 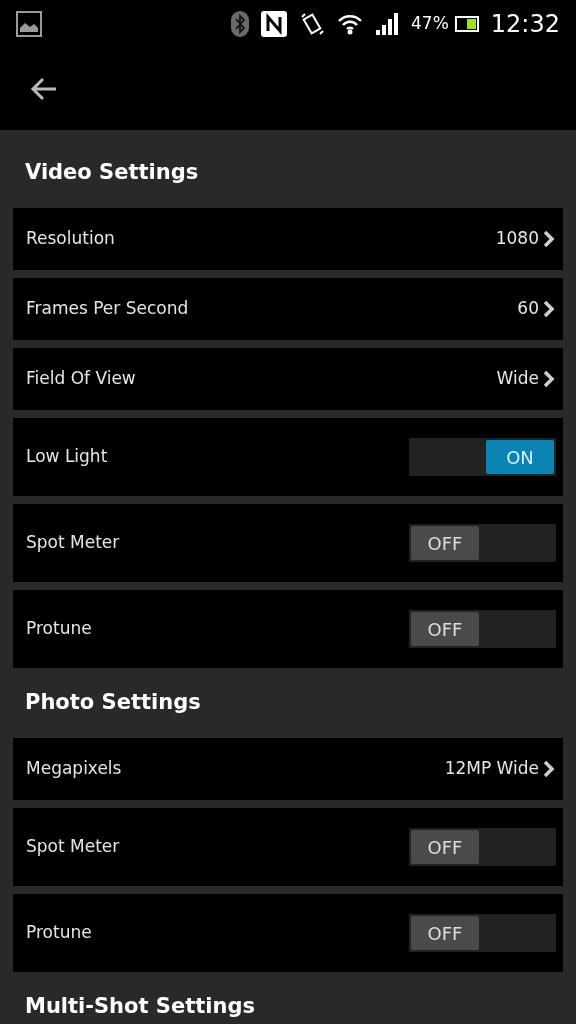 I want to click on setting-label: Resolution, so click(x=70, y=239).